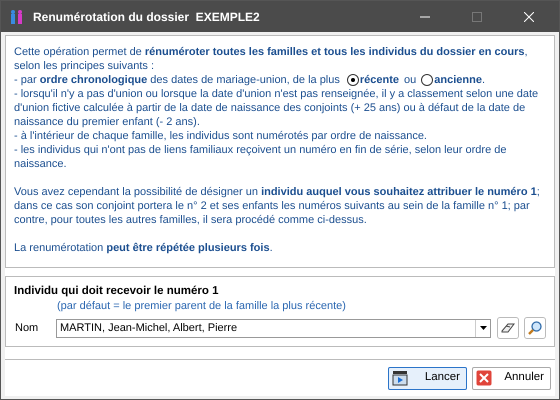  Describe the element at coordinates (410, 80) in the screenshot. I see `connector-text: ou` at that location.